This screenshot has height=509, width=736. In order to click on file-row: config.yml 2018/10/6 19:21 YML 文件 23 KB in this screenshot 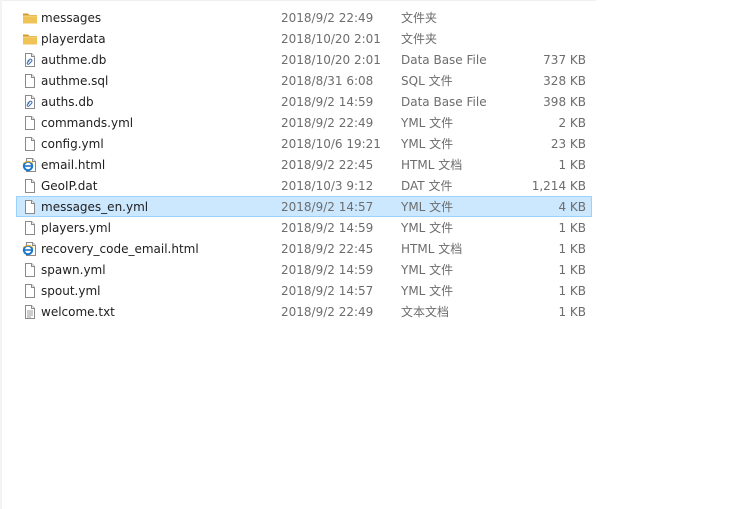, I will do `click(304, 143)`.